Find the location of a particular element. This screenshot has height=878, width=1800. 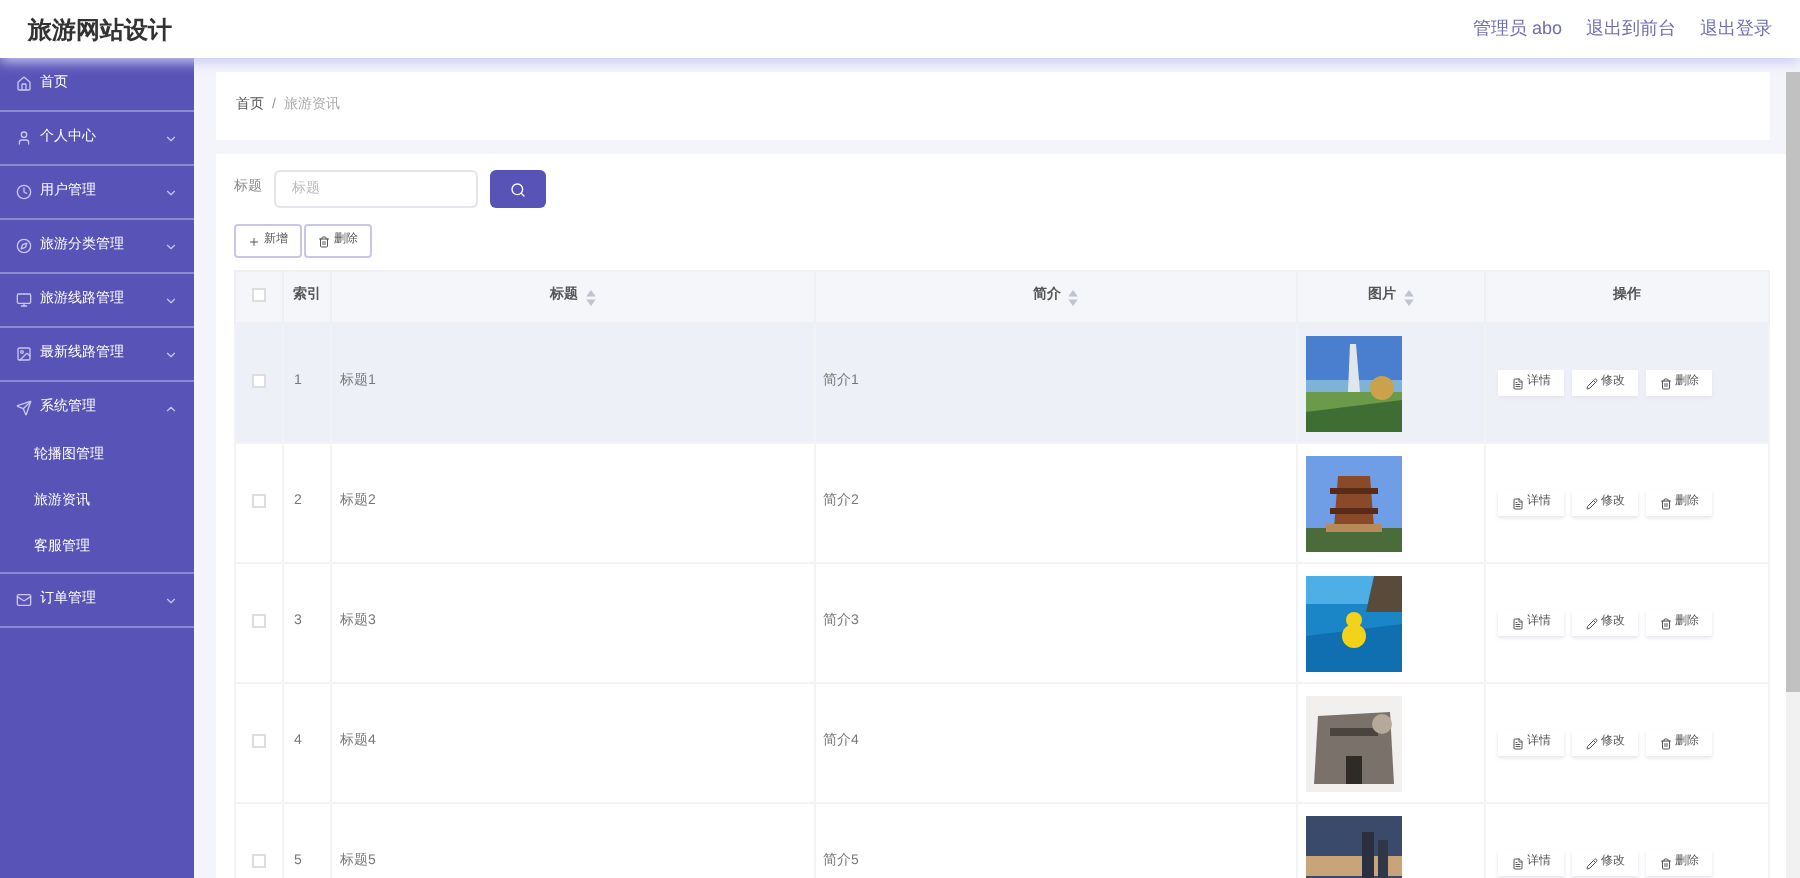

image-icon is located at coordinates (24, 354).